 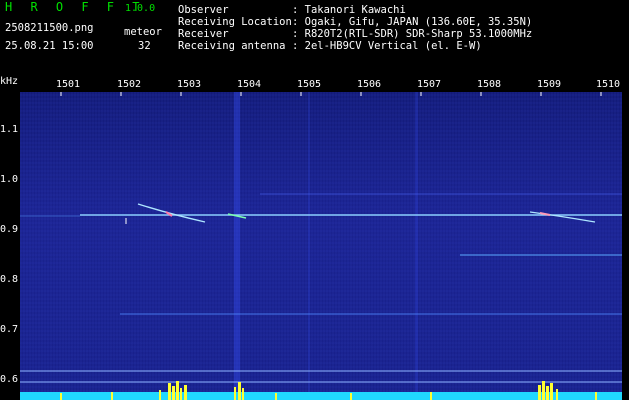 What do you see at coordinates (68, 84) in the screenshot?
I see `x-tick-label: 1501` at bounding box center [68, 84].